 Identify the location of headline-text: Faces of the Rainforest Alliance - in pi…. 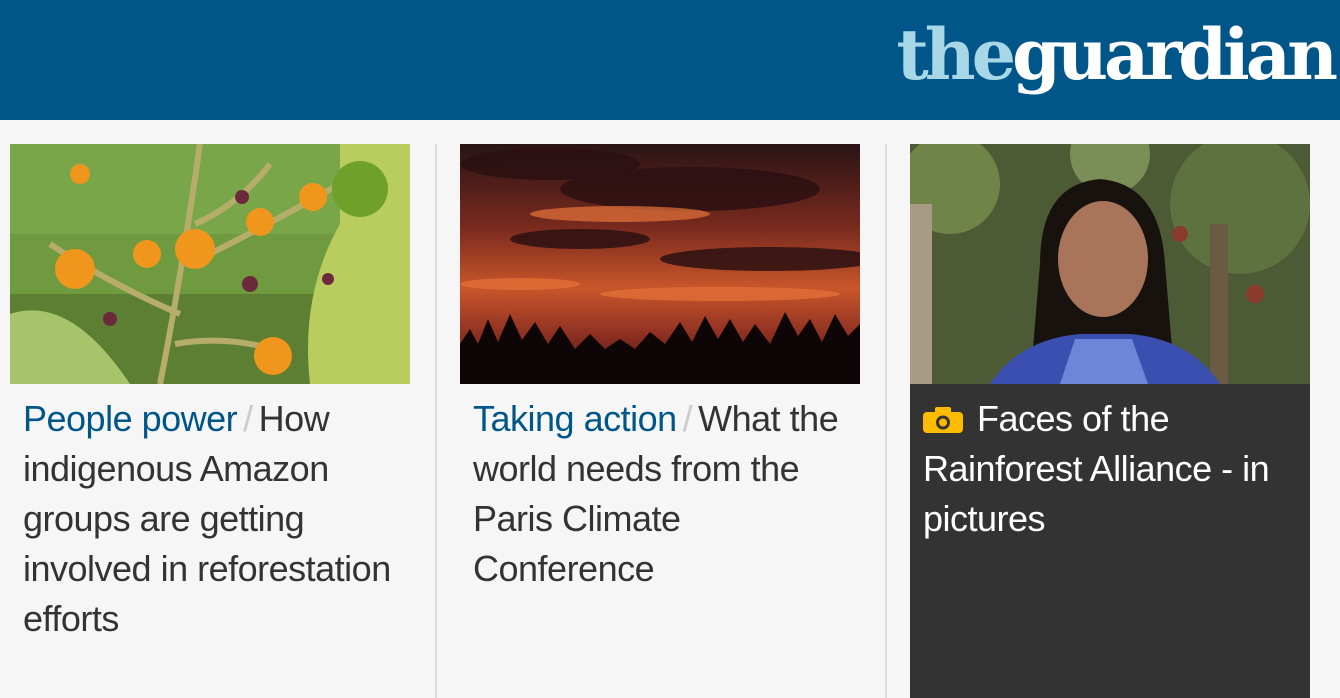
(1096, 468).